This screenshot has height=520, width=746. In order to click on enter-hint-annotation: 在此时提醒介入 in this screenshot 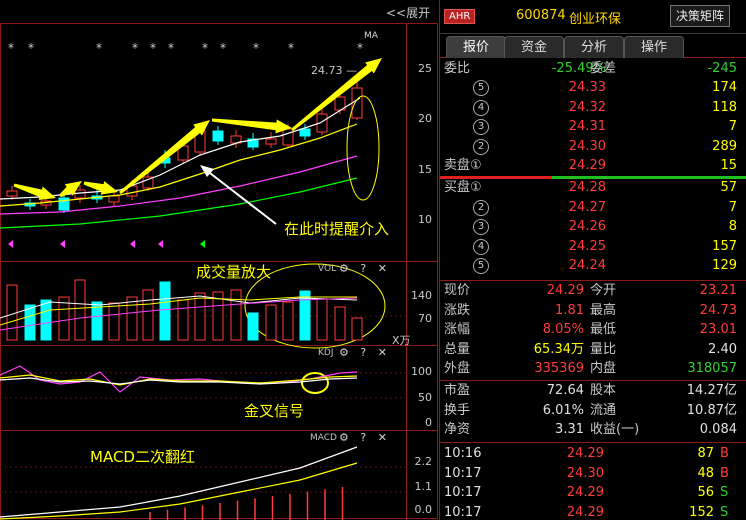, I will do `click(337, 229)`.